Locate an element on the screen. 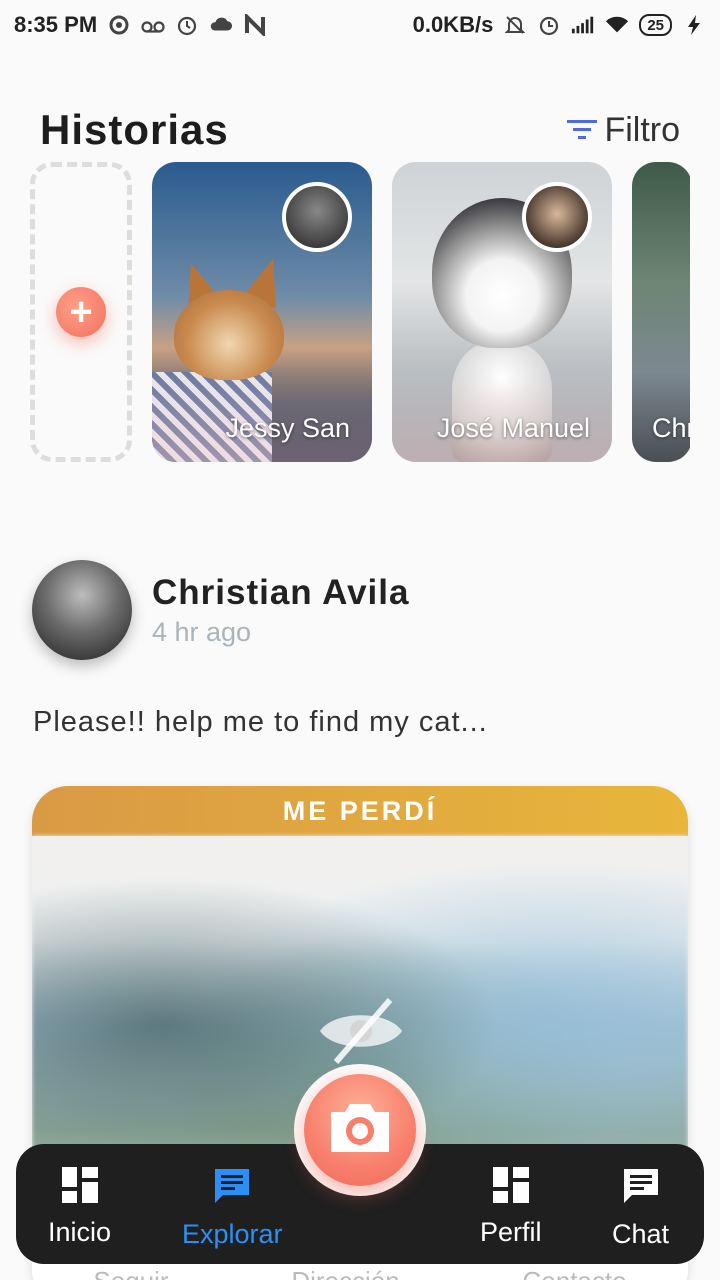 This screenshot has height=1280, width=720. status-bar-left: 8:35 PM is located at coordinates (140, 25).